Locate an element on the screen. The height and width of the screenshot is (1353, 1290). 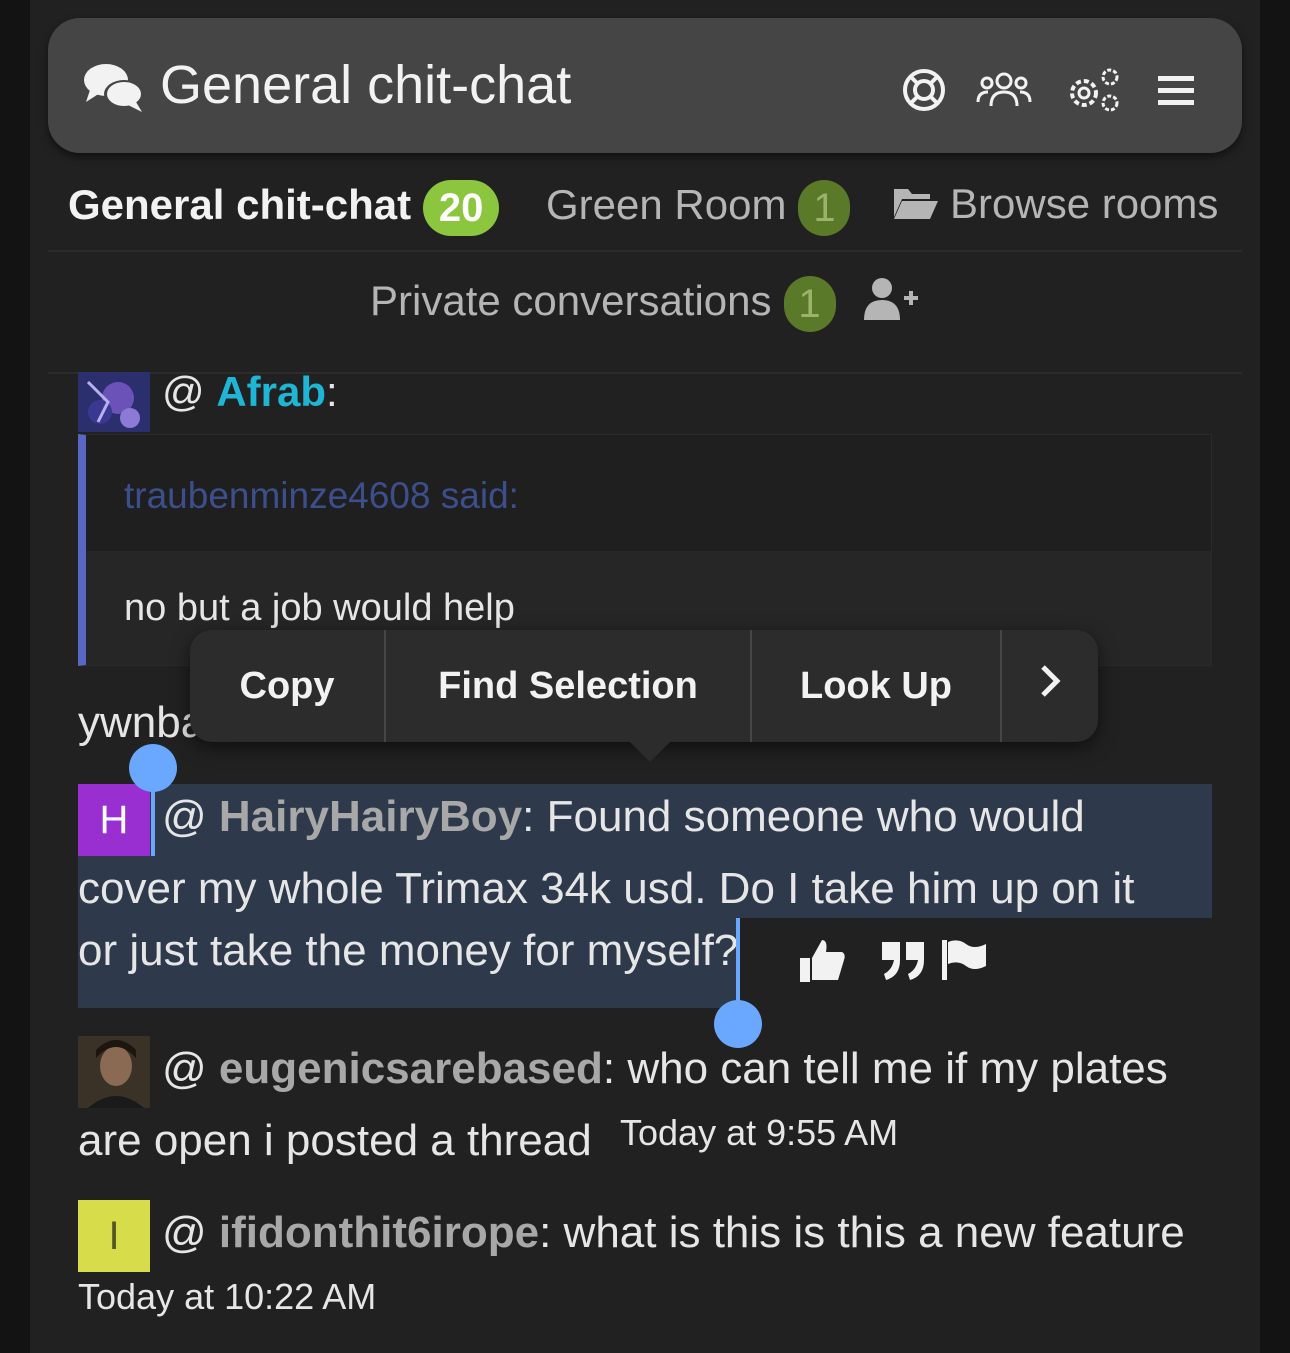
lifebuoy-icon is located at coordinates (924, 92).